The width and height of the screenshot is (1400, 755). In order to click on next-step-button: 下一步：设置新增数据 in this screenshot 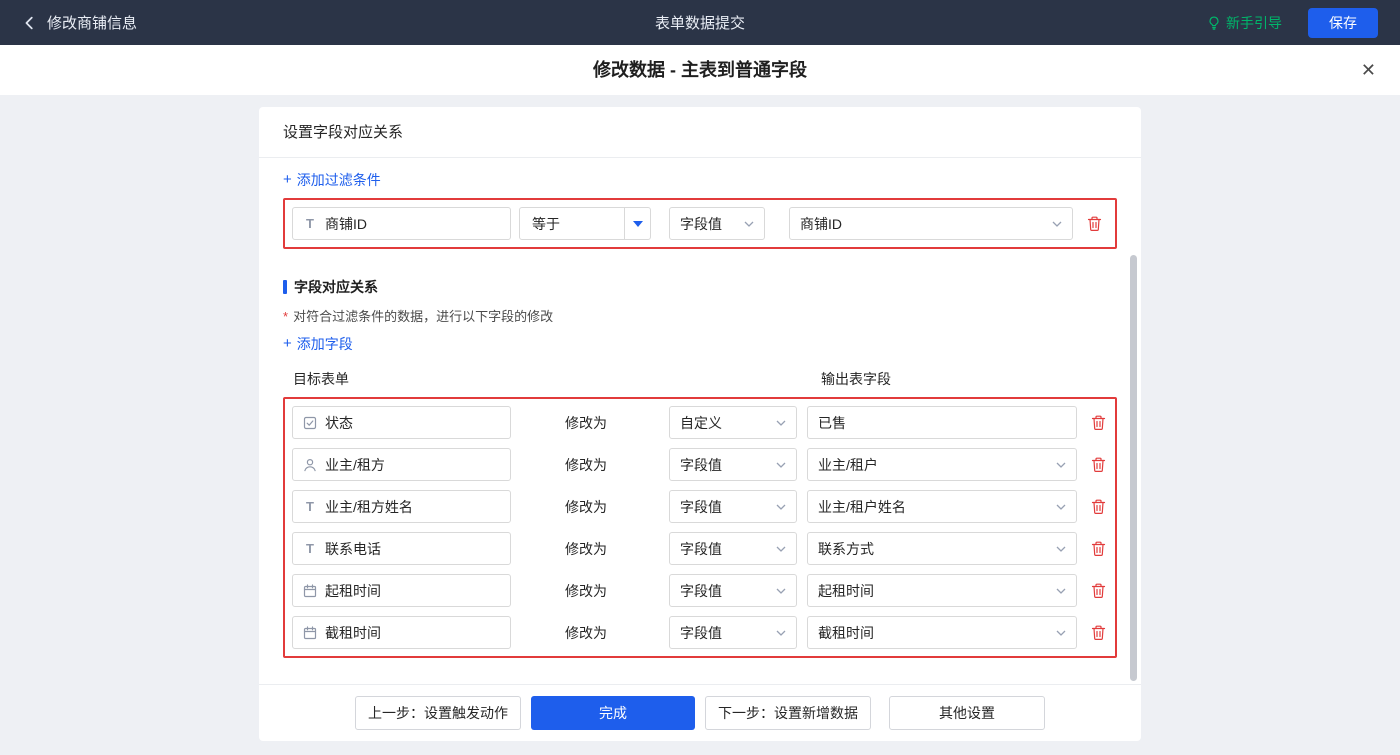, I will do `click(788, 713)`.